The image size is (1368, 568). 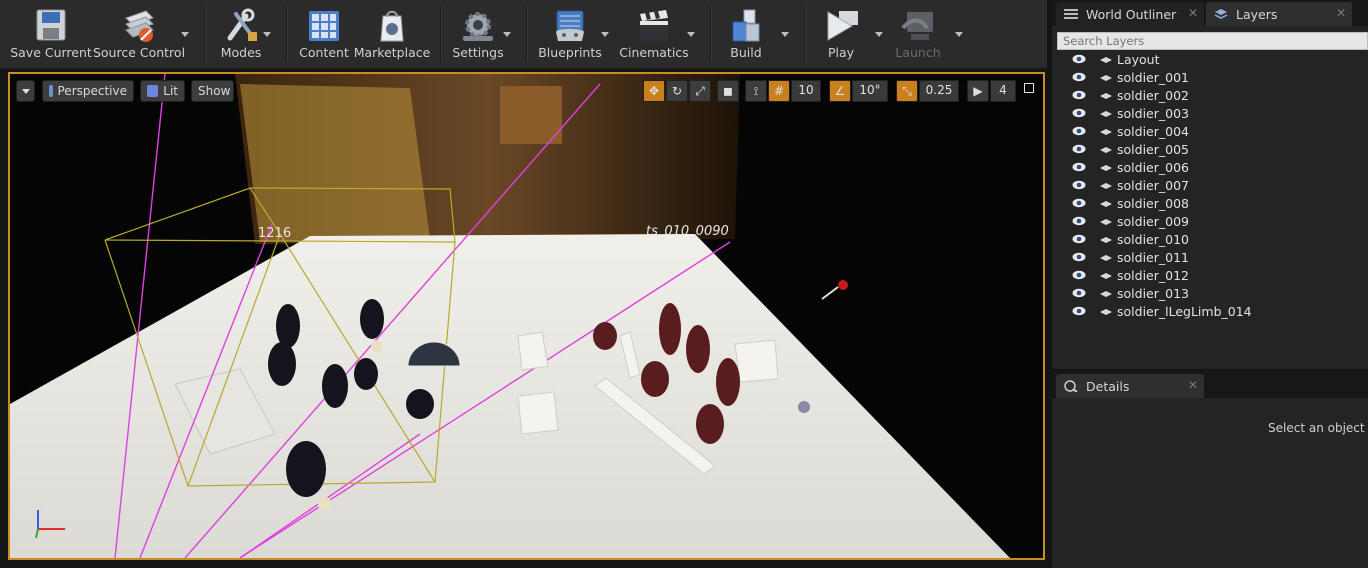 What do you see at coordinates (840, 91) in the screenshot?
I see `rotation-snap-toggle: ∠` at bounding box center [840, 91].